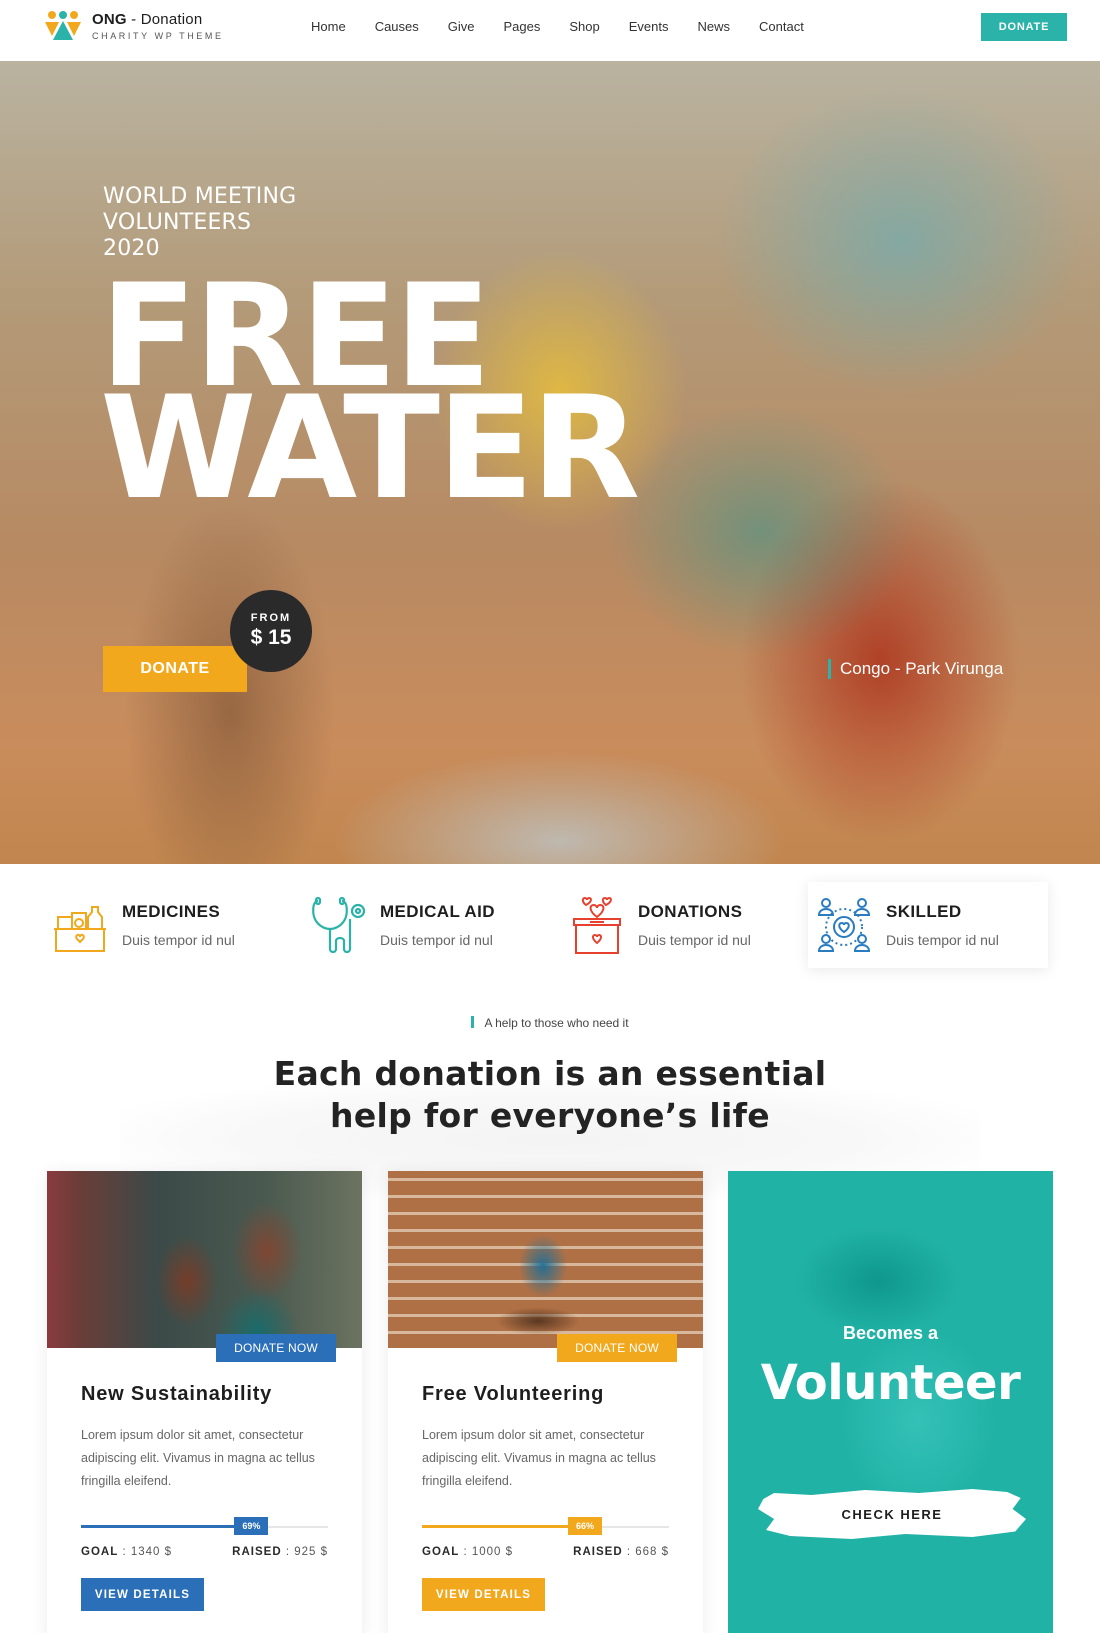 Image resolution: width=1100 pixels, height=1633 pixels. I want to click on eyebrow-bar, so click(473, 1022).